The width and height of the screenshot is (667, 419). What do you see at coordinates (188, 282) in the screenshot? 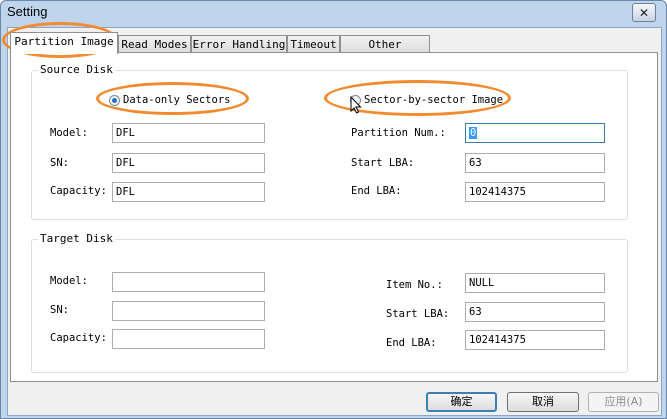
I see `target-model-field` at bounding box center [188, 282].